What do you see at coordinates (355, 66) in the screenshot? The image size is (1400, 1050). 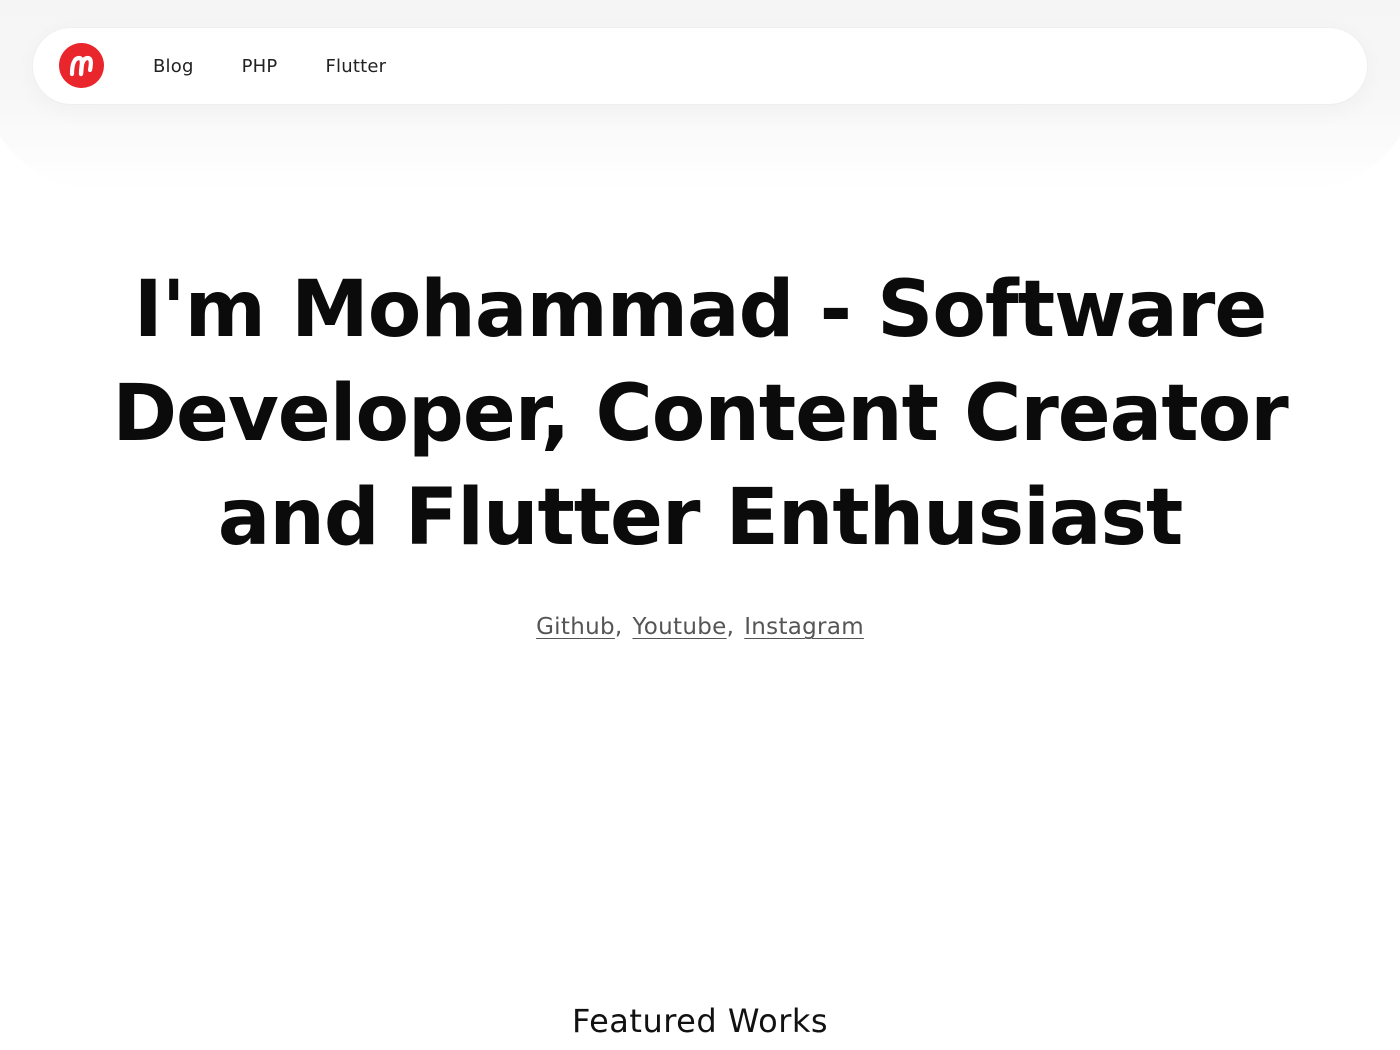 I see `nav-link-flutter: Flutter` at bounding box center [355, 66].